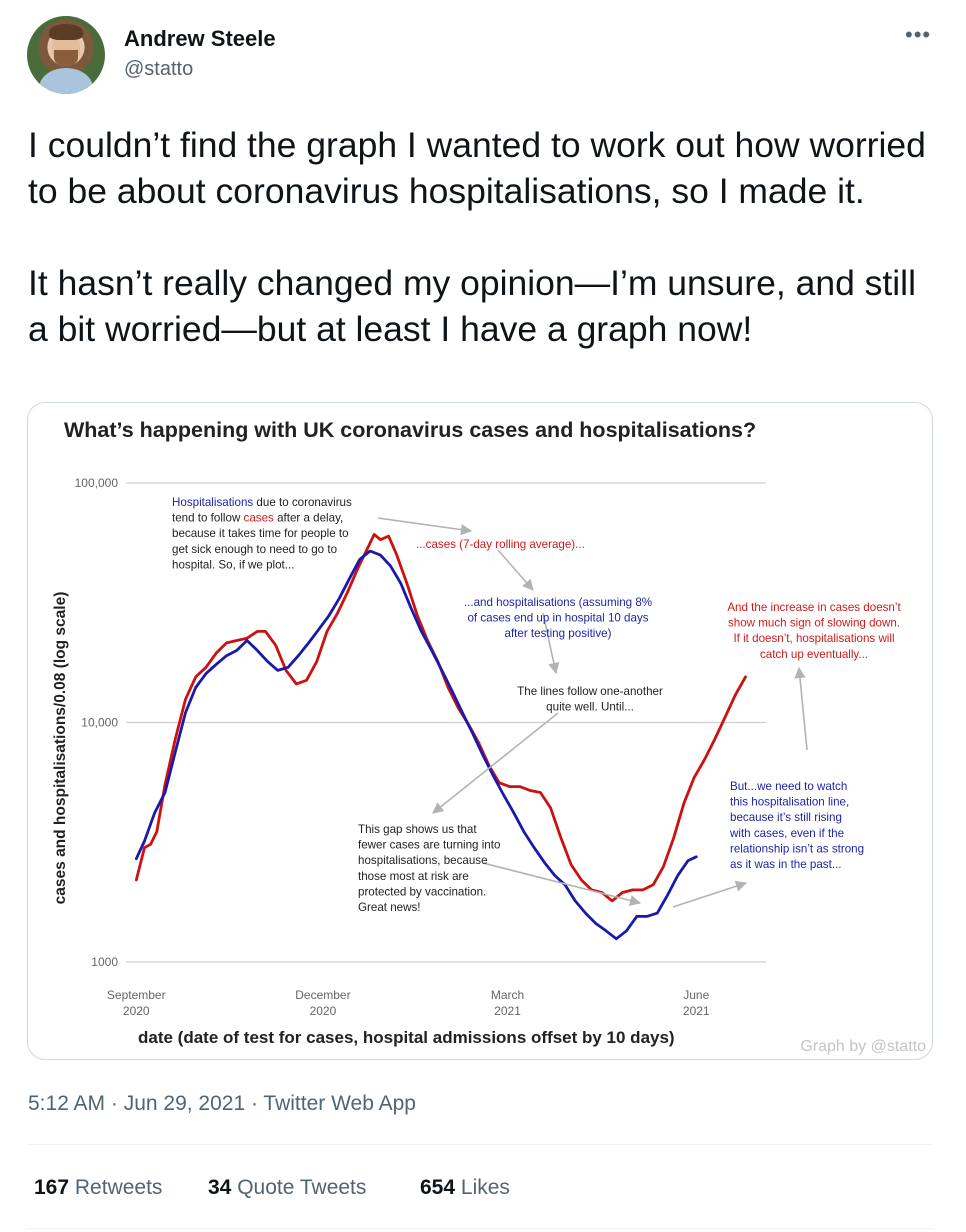 The image size is (966, 1232). What do you see at coordinates (322, 995) in the screenshot?
I see `x-tick-label: December` at bounding box center [322, 995].